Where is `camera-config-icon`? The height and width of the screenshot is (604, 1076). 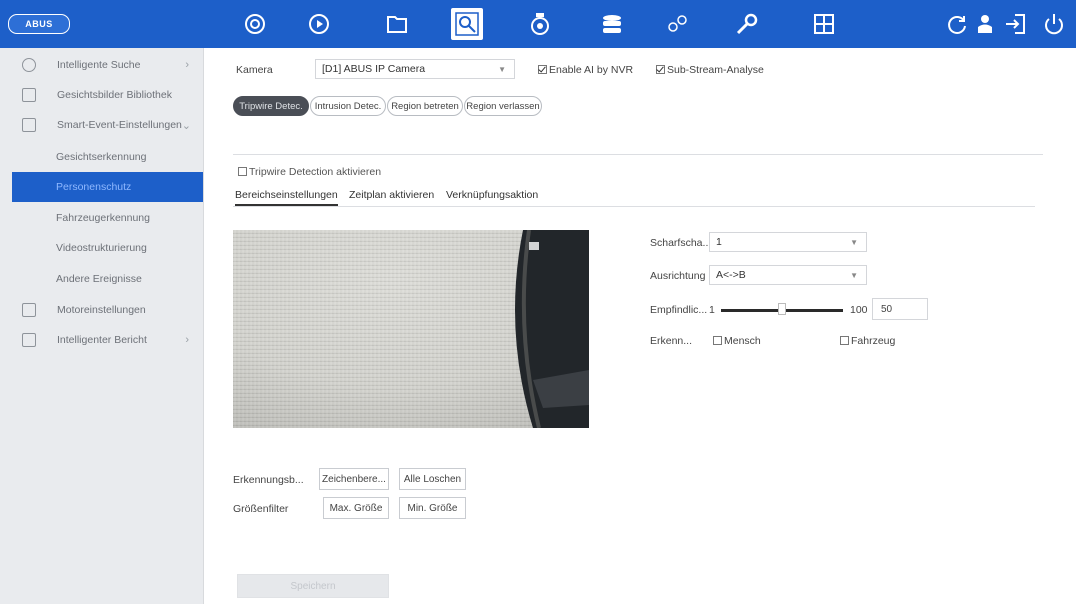 camera-config-icon is located at coordinates (540, 24).